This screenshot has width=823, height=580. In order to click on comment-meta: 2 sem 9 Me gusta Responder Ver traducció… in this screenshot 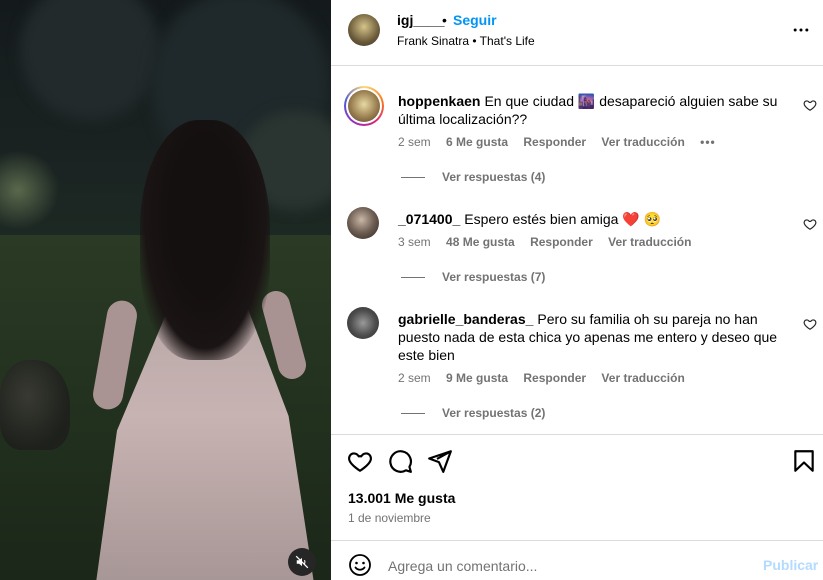, I will do `click(547, 378)`.